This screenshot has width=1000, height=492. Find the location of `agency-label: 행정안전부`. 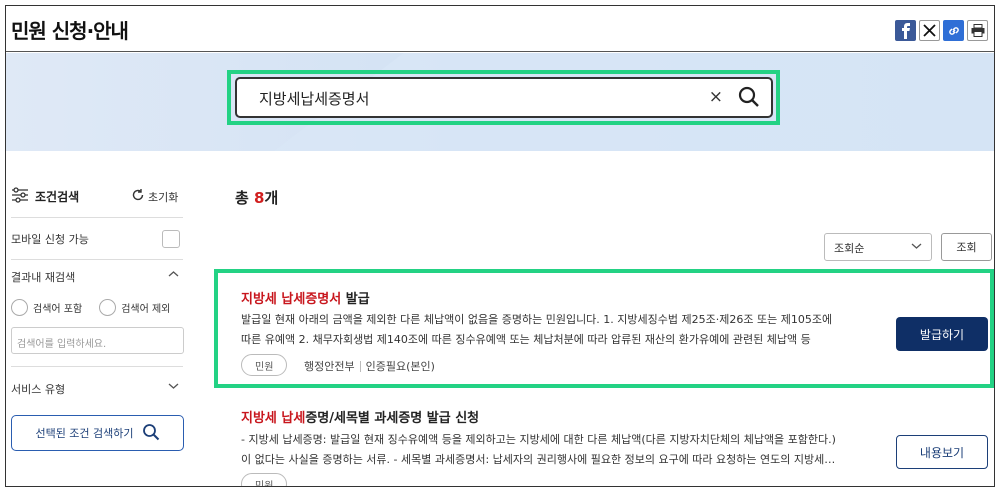

agency-label: 행정안전부 is located at coordinates (329, 366).